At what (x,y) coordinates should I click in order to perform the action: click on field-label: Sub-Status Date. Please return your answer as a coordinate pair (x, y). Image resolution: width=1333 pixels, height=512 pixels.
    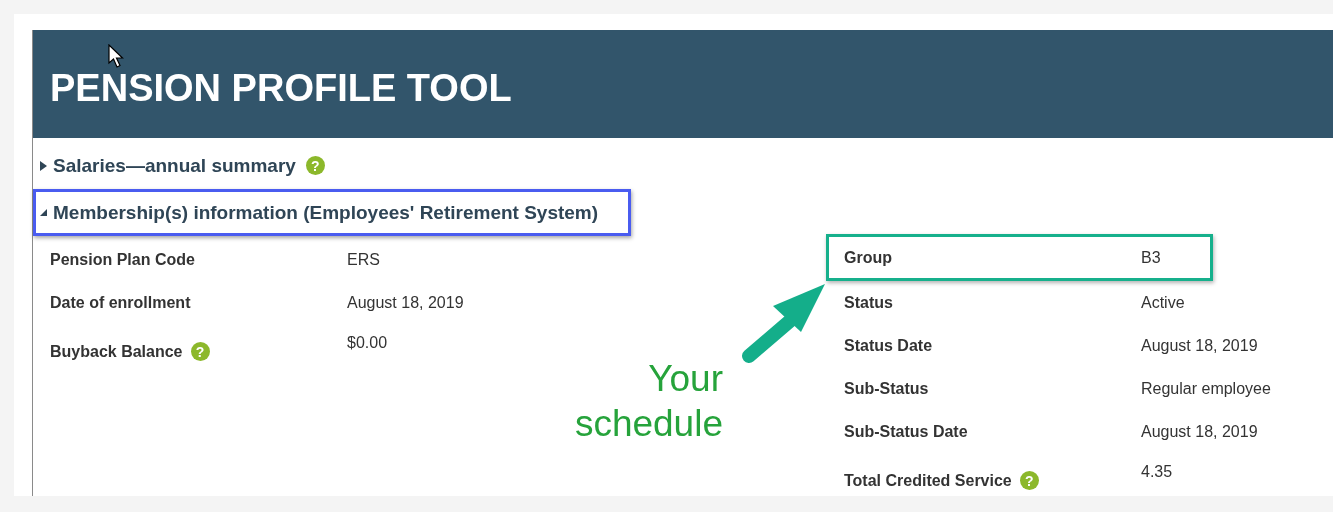
    Looking at the image, I should click on (906, 431).